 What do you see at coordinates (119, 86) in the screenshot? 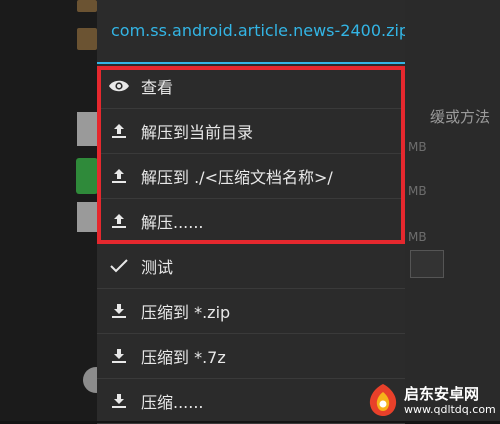
I see `eye-icon` at bounding box center [119, 86].